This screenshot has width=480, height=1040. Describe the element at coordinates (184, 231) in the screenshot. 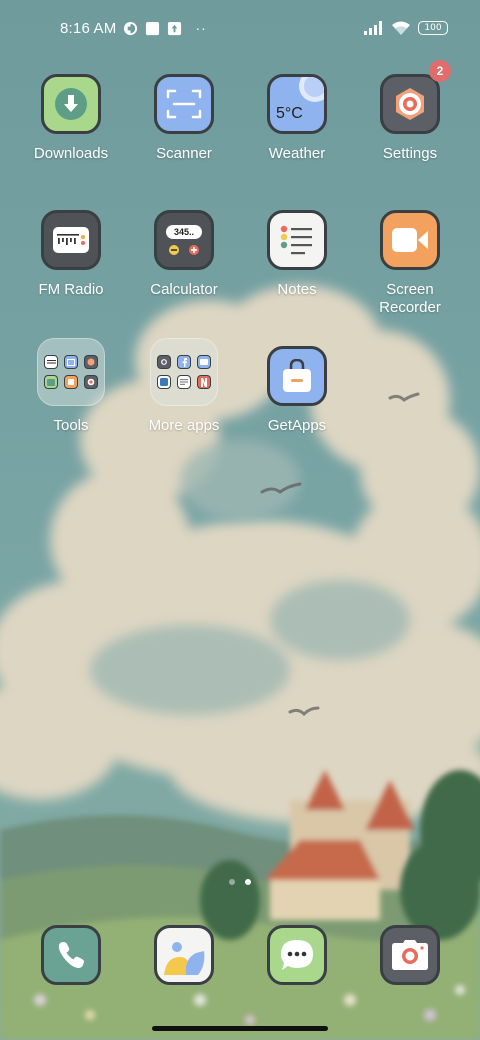

I see `calculator-display: 345..` at that location.